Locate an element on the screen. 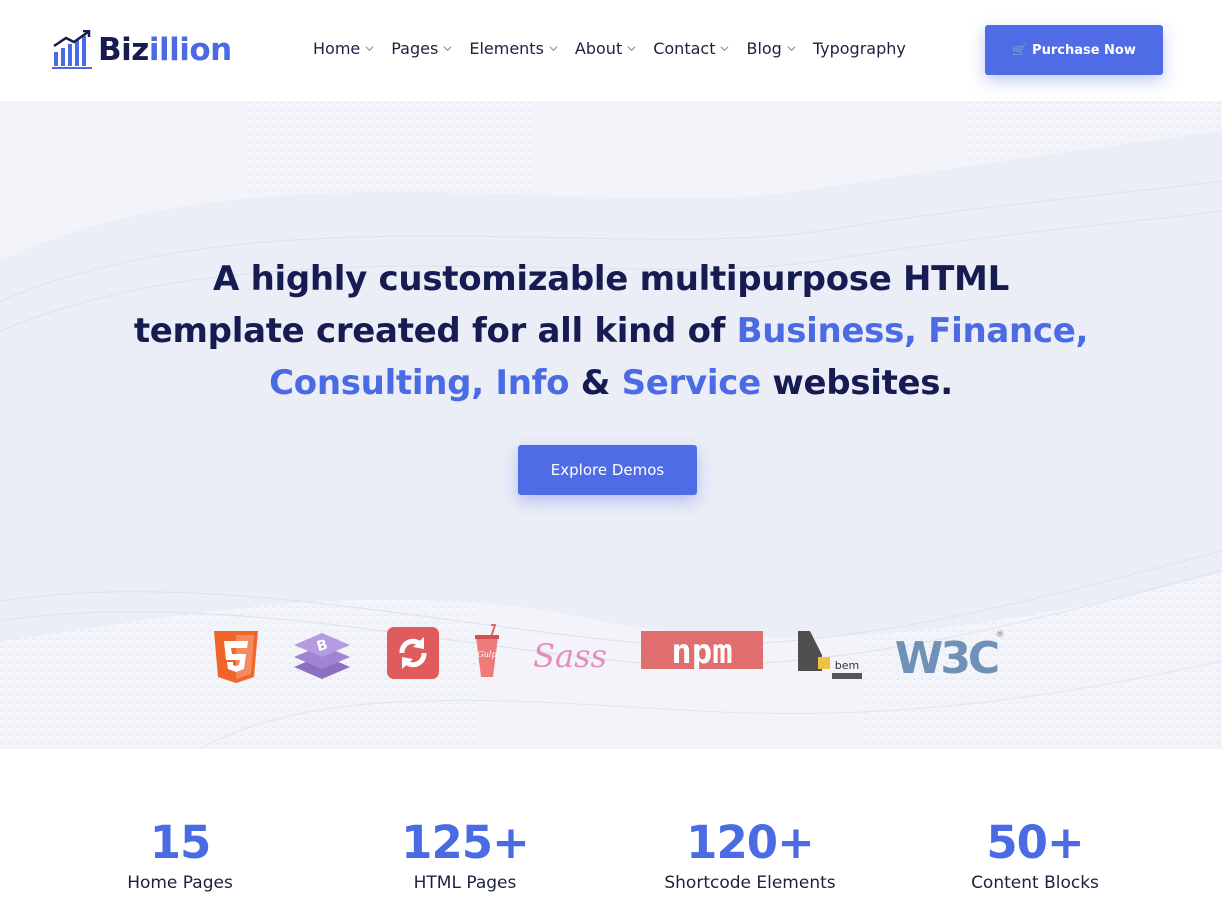 The image size is (1222, 903). explore-demos-button: Explore Demos is located at coordinates (607, 470).